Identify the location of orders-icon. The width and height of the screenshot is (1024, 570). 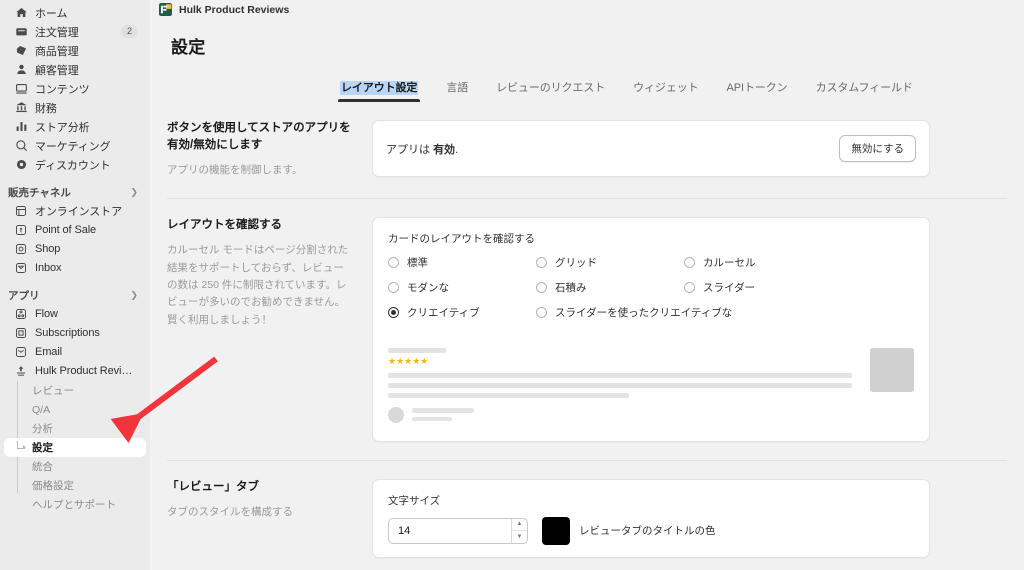
(21, 32).